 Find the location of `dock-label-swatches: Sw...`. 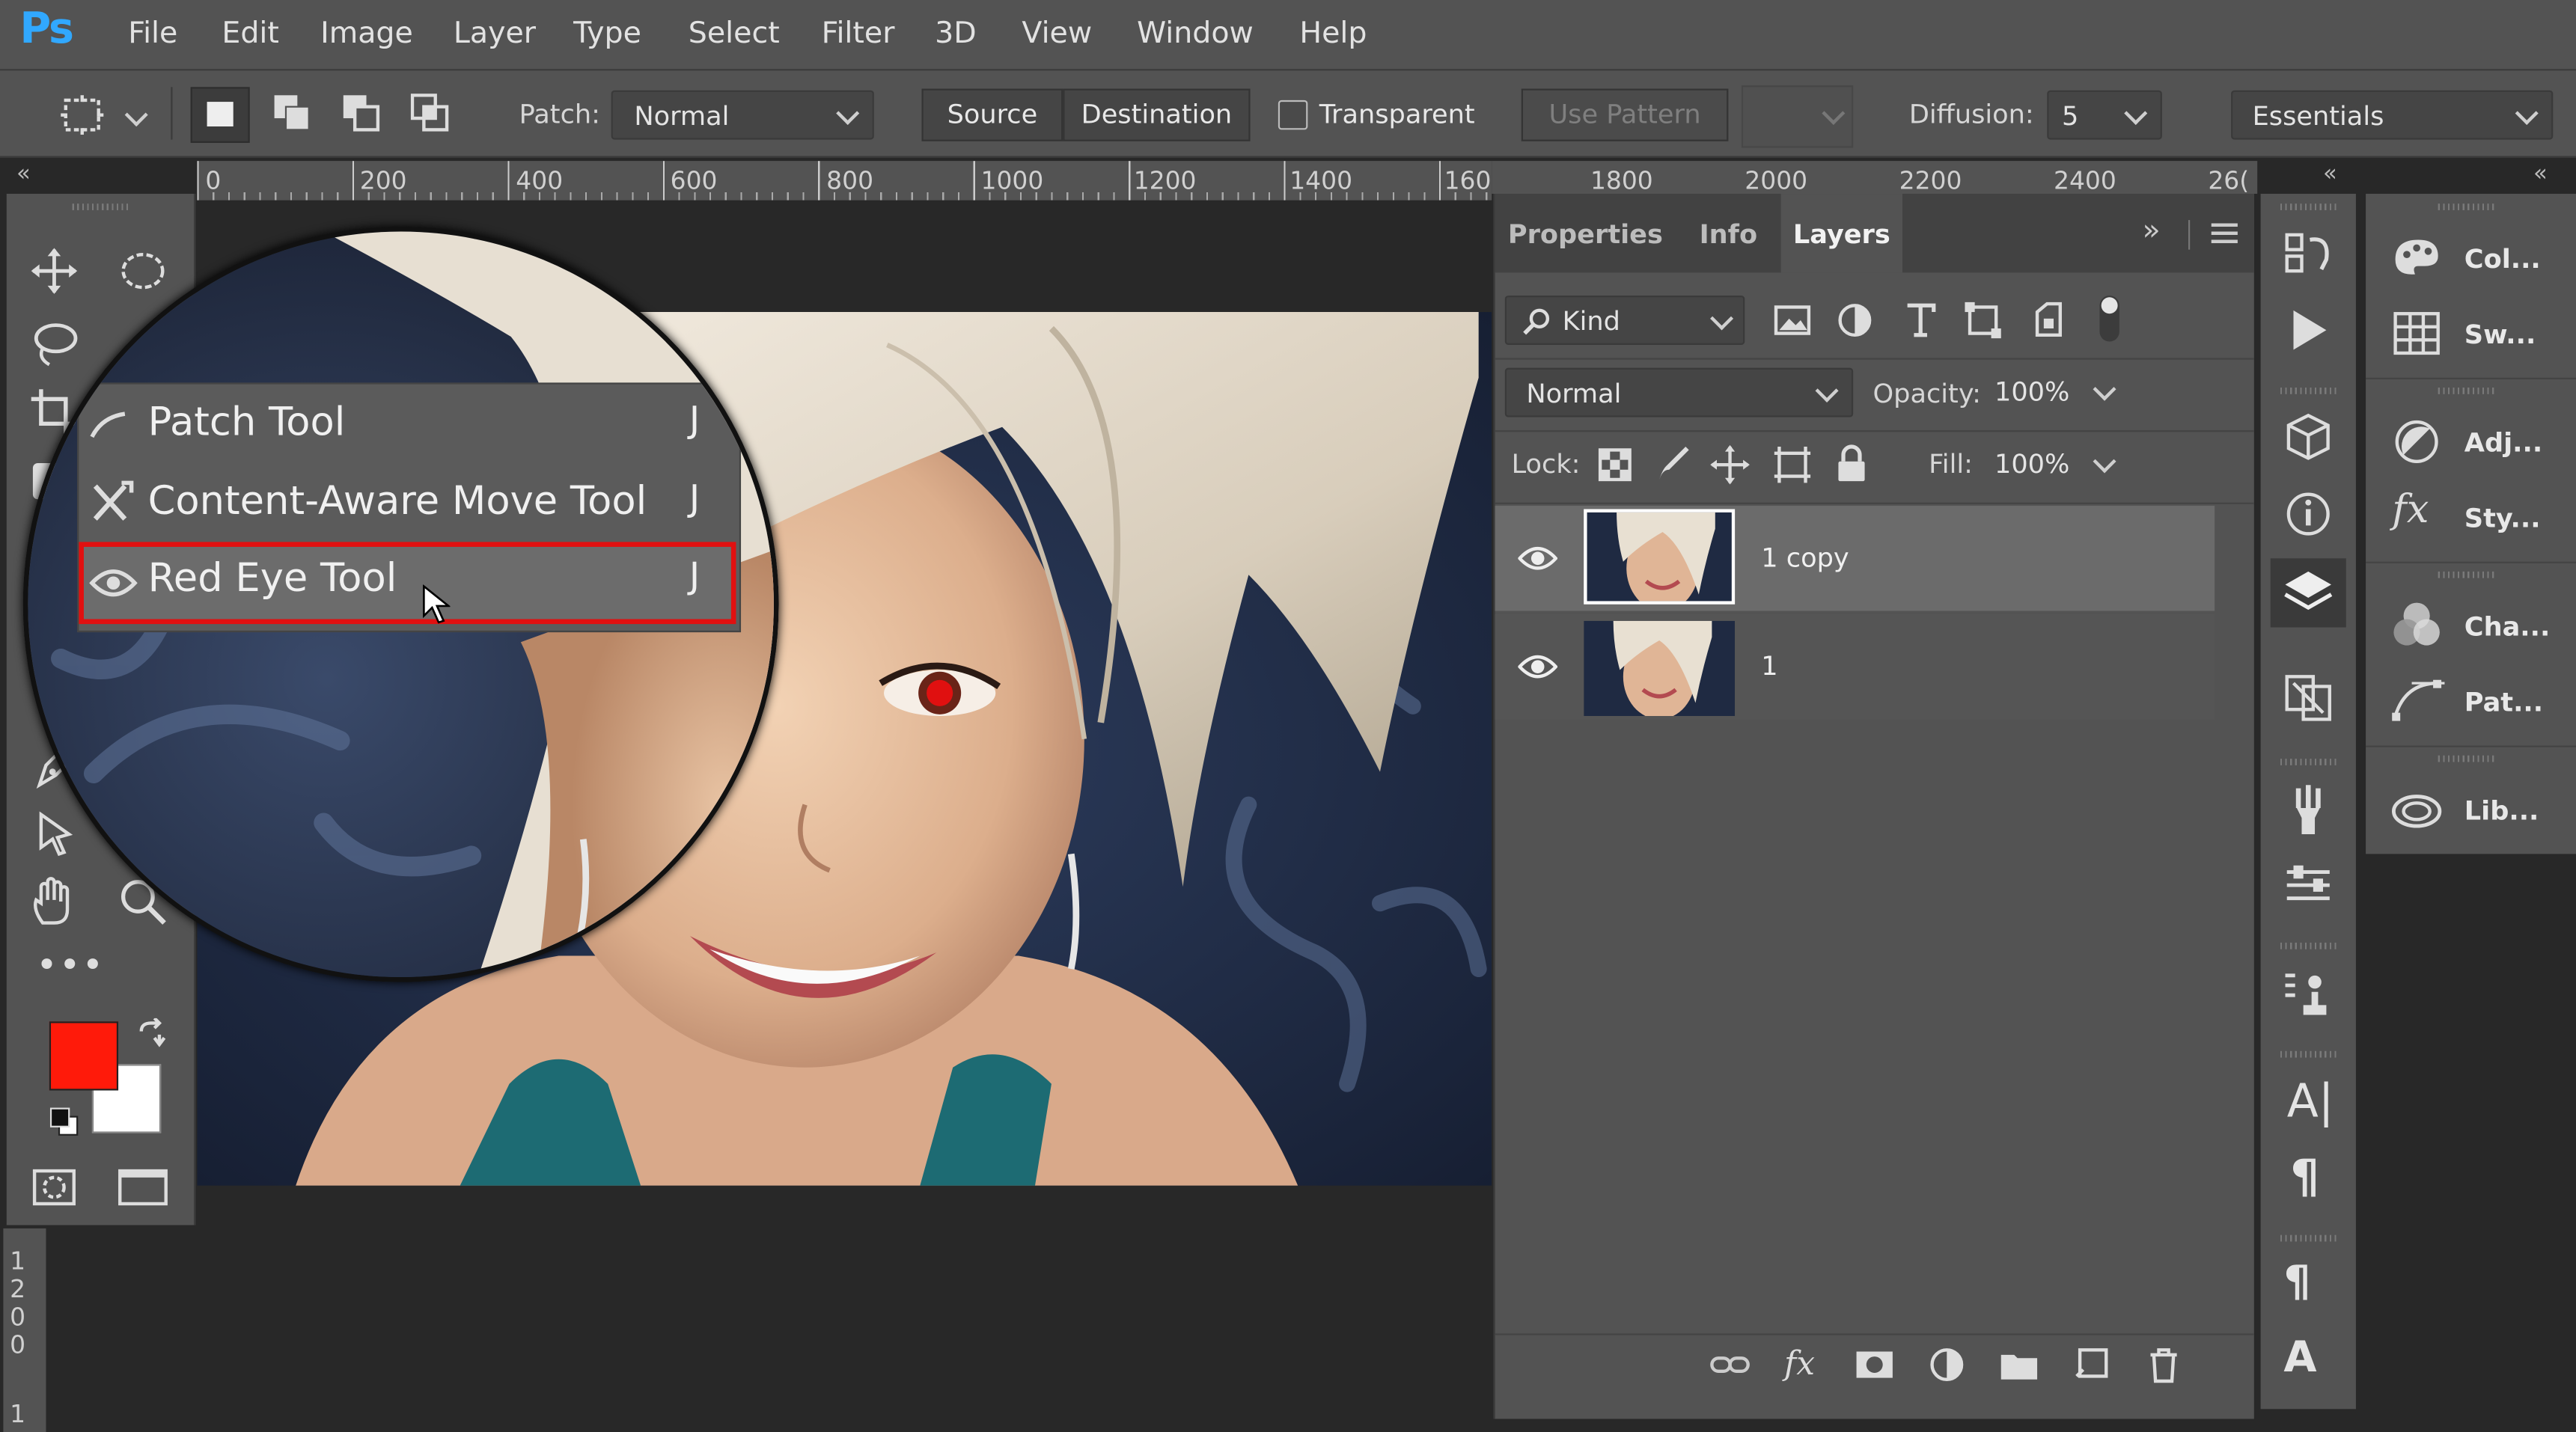

dock-label-swatches: Sw... is located at coordinates (2500, 335).